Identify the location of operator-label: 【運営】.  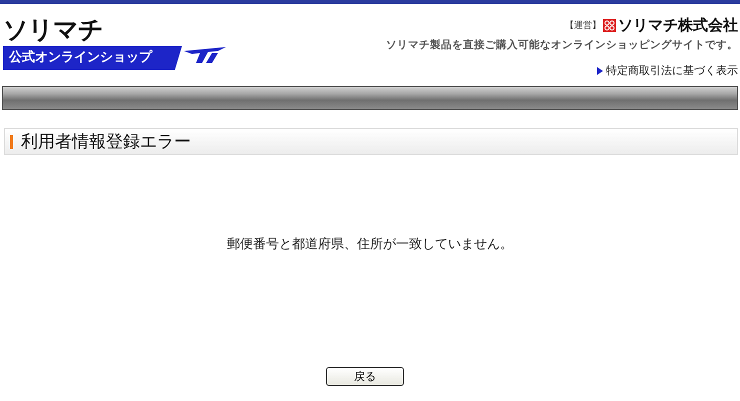
(583, 26).